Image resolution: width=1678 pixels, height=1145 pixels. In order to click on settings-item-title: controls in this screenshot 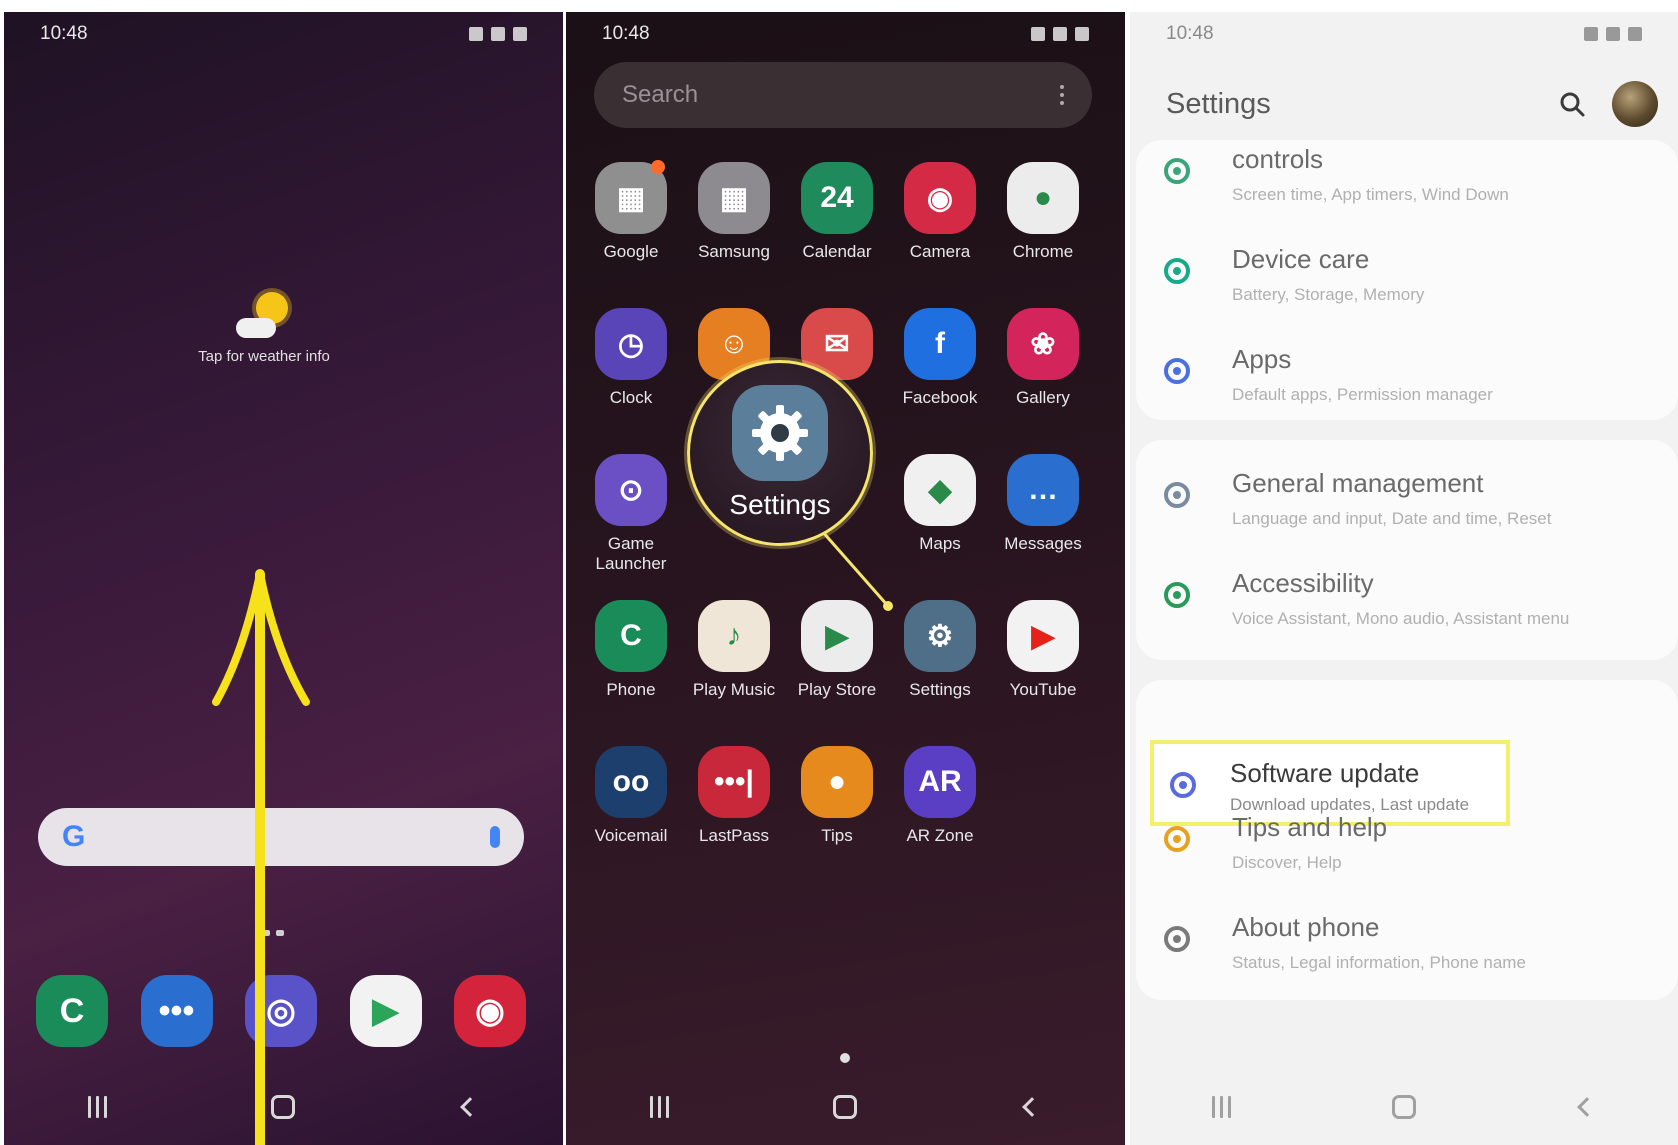, I will do `click(1278, 159)`.